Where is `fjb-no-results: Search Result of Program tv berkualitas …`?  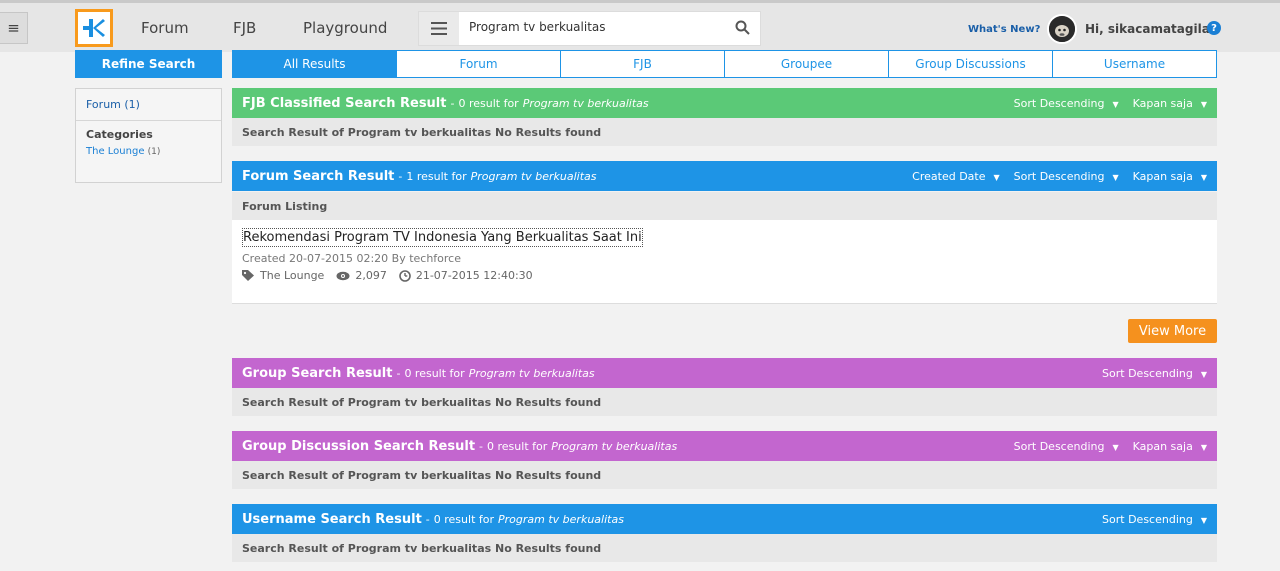 fjb-no-results: Search Result of Program tv berkualitas … is located at coordinates (724, 132).